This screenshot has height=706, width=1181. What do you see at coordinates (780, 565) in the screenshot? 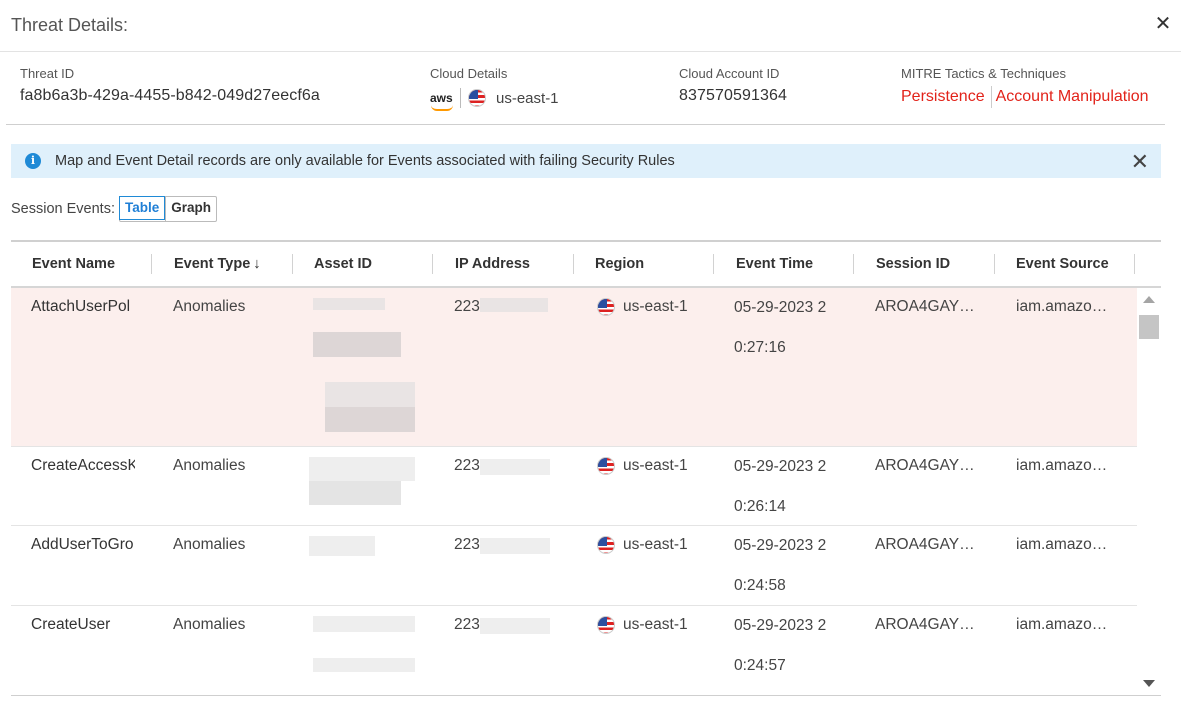
I see `event-time: 05-29-2023 2 0:24:58` at bounding box center [780, 565].